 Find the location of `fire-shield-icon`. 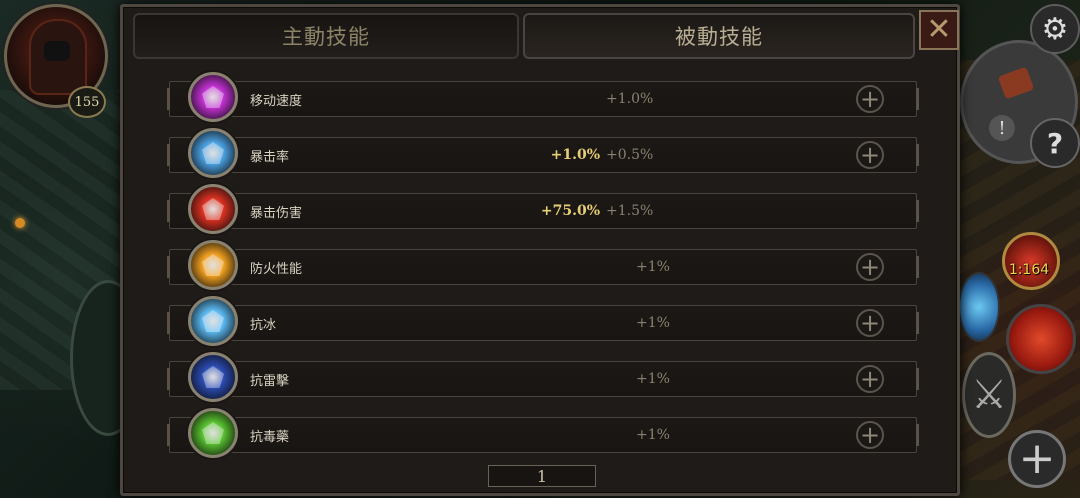

fire-shield-icon is located at coordinates (213, 265).